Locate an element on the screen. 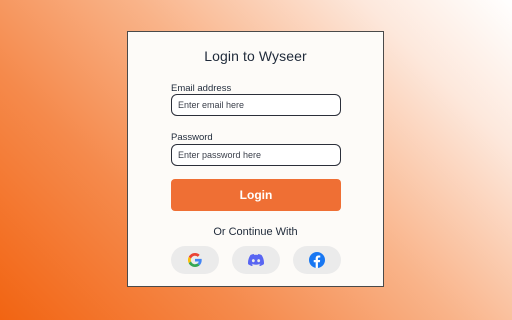 This screenshot has height=320, width=512. facebook-login-button is located at coordinates (317, 260).